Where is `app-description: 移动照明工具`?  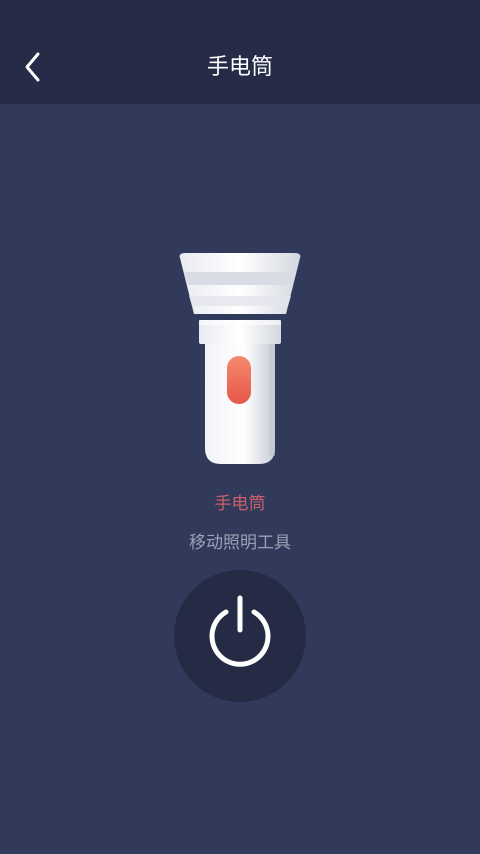 app-description: 移动照明工具 is located at coordinates (240, 543).